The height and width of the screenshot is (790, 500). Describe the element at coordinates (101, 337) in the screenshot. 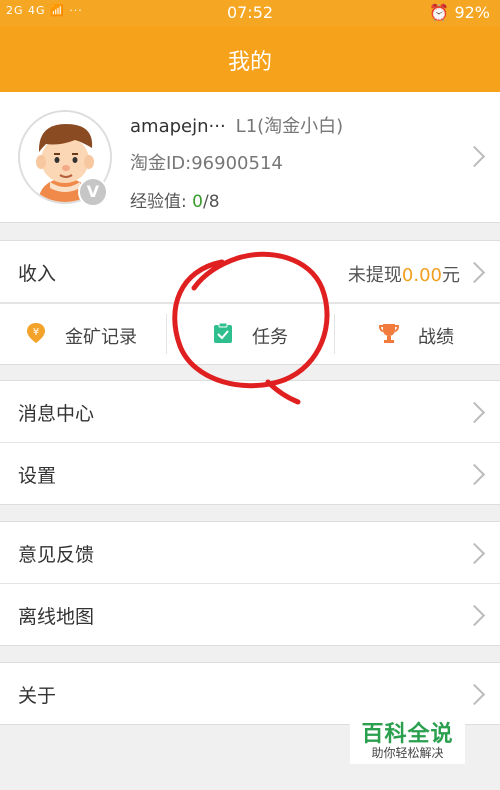

I see `quick-link-label: 金矿记录` at that location.